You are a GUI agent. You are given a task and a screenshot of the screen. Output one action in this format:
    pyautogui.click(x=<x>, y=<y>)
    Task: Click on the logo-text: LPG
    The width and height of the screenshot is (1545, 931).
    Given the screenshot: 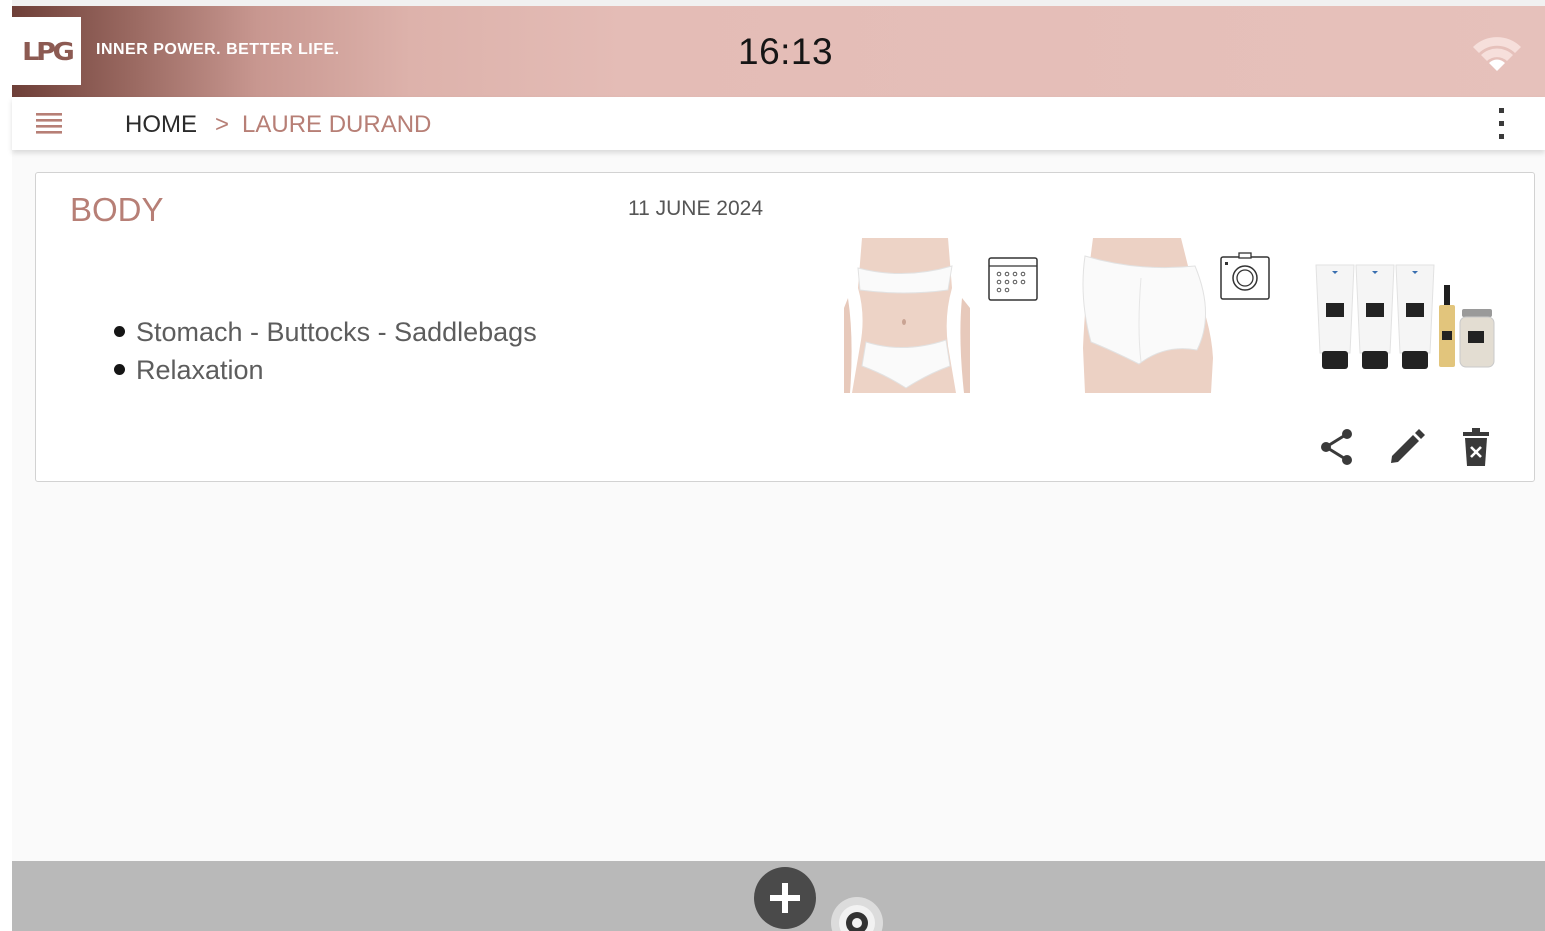 What is the action you would take?
    pyautogui.click(x=48, y=51)
    